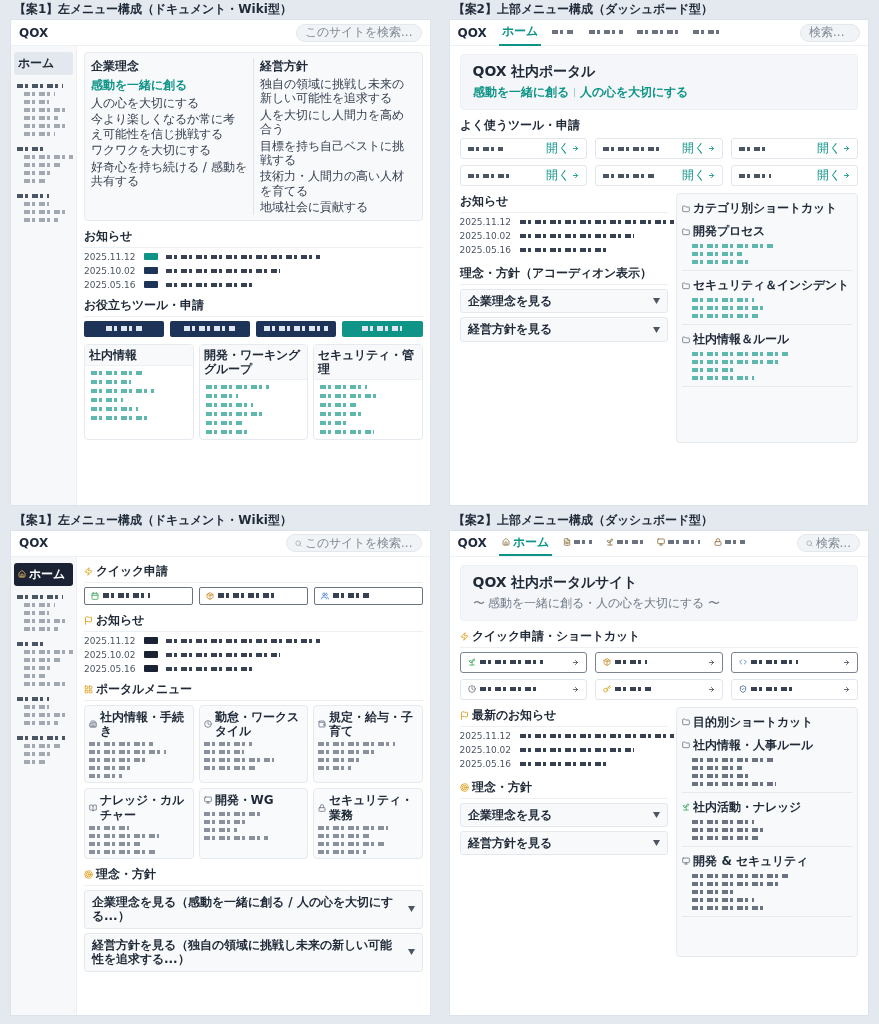  I want to click on section-title: お知らせ, so click(108, 236).